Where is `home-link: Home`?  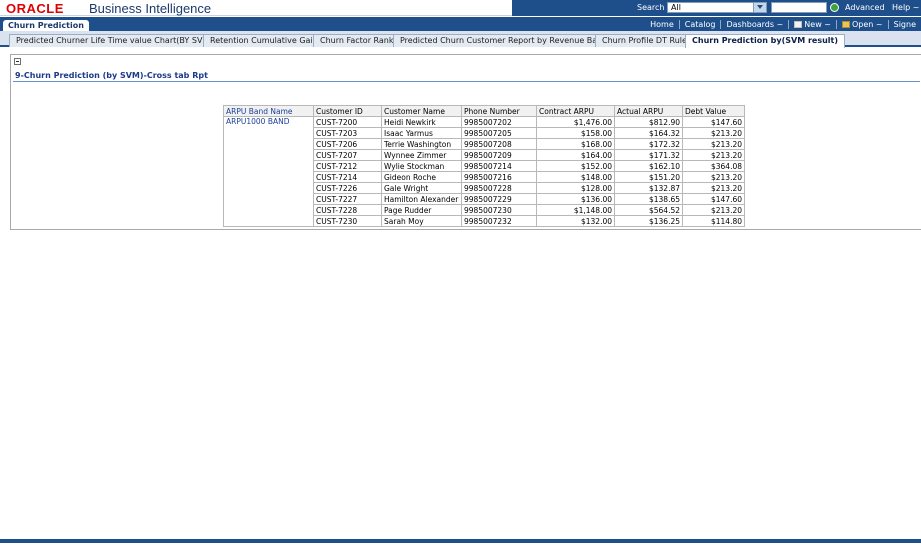 home-link: Home is located at coordinates (662, 24).